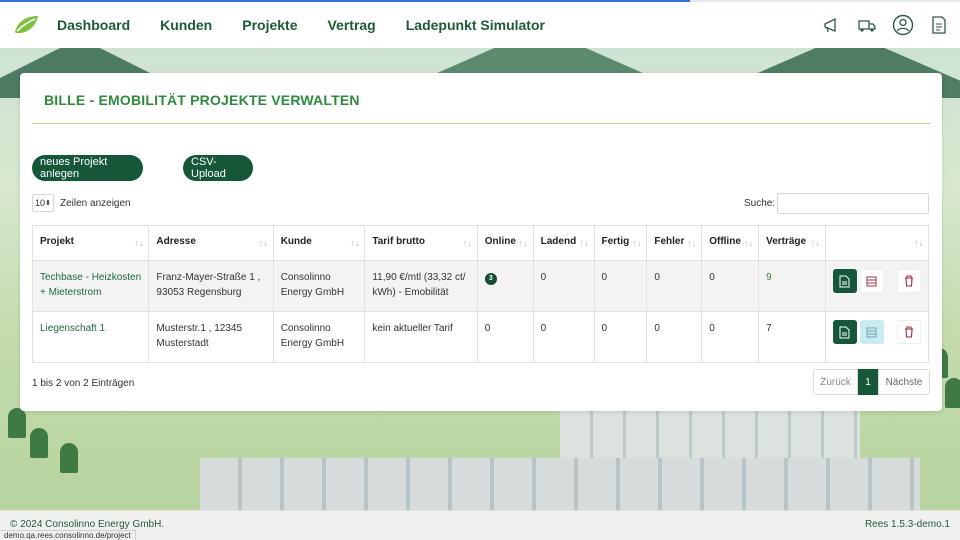  Describe the element at coordinates (87, 524) in the screenshot. I see `copyright-text: © 2024 Consolinno Energy GmbH.` at that location.